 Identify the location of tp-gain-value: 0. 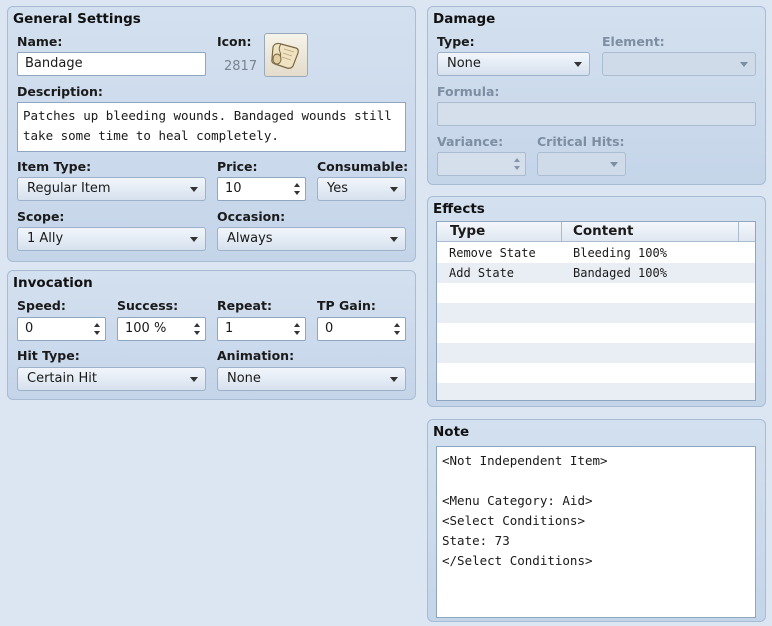
(329, 328).